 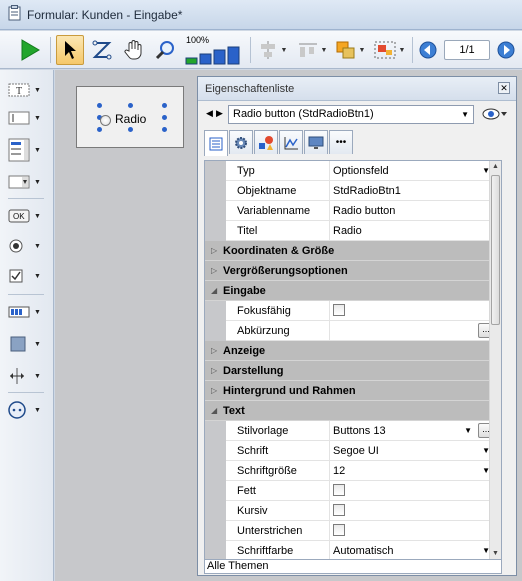 I want to click on property-row: Unterstrichen, so click(x=350, y=531).